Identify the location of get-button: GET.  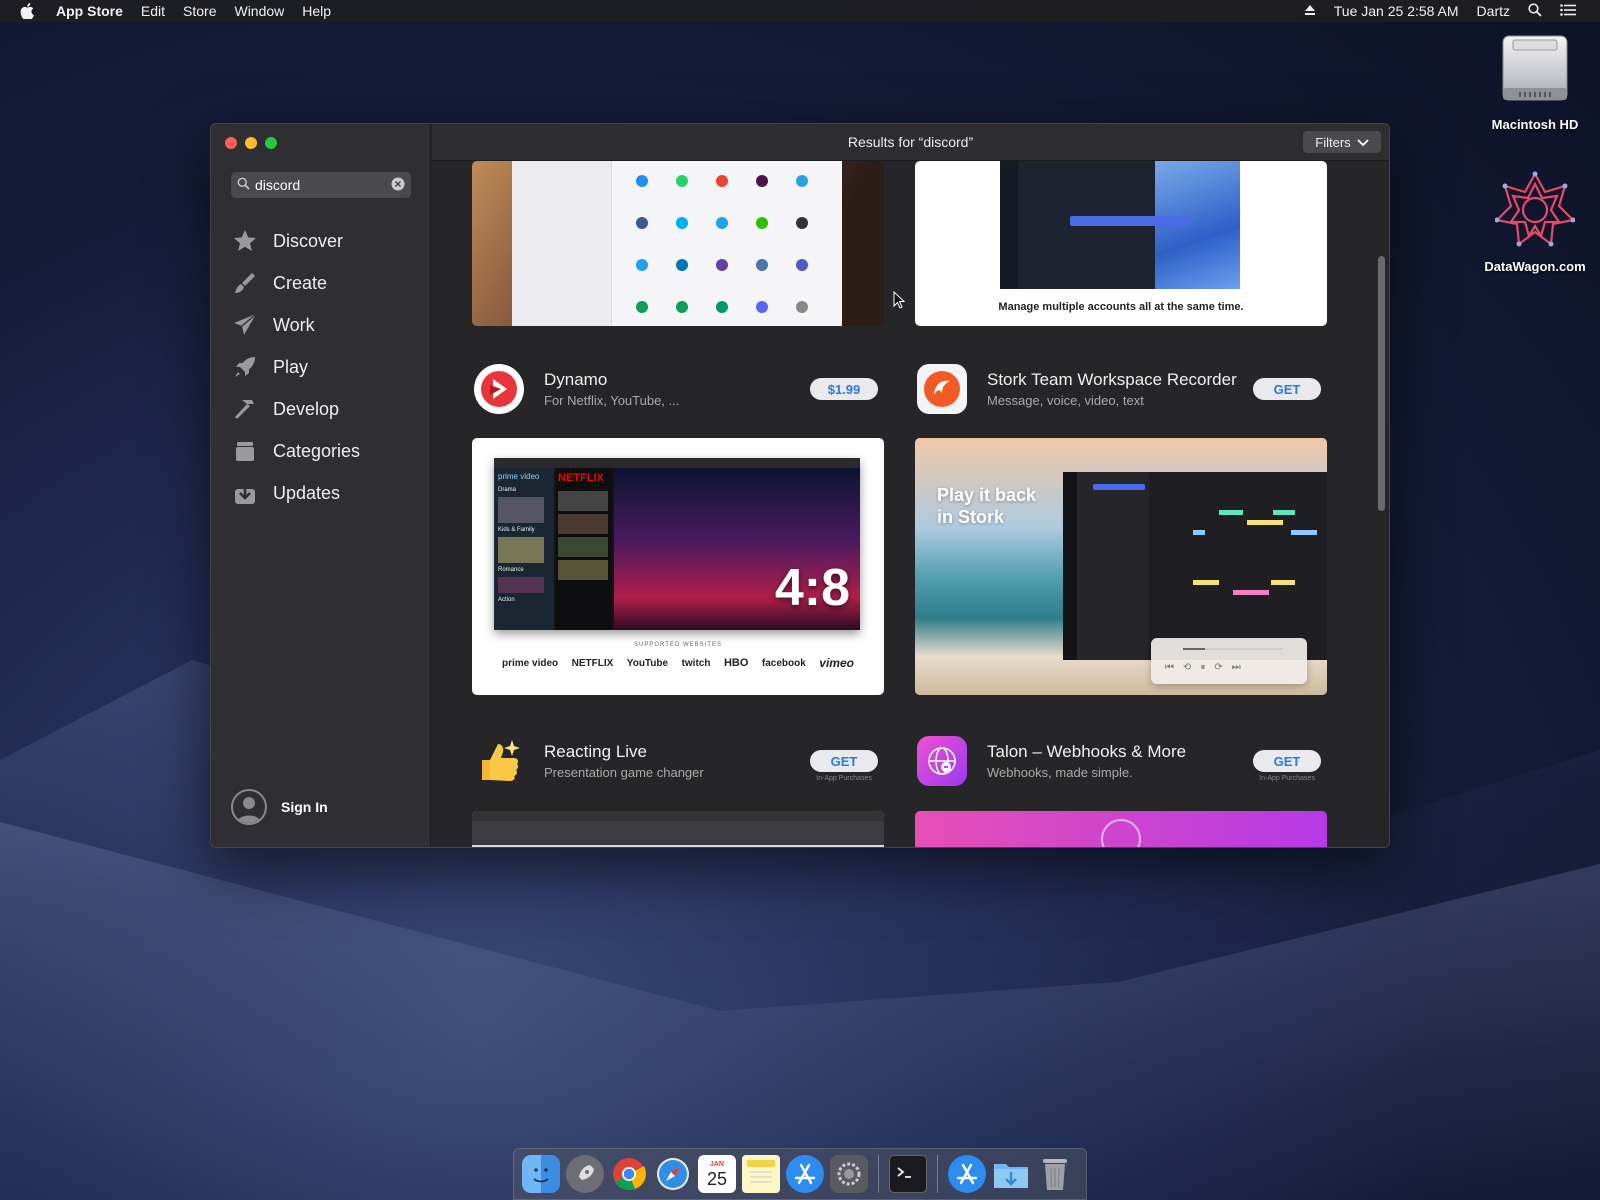
(1287, 389).